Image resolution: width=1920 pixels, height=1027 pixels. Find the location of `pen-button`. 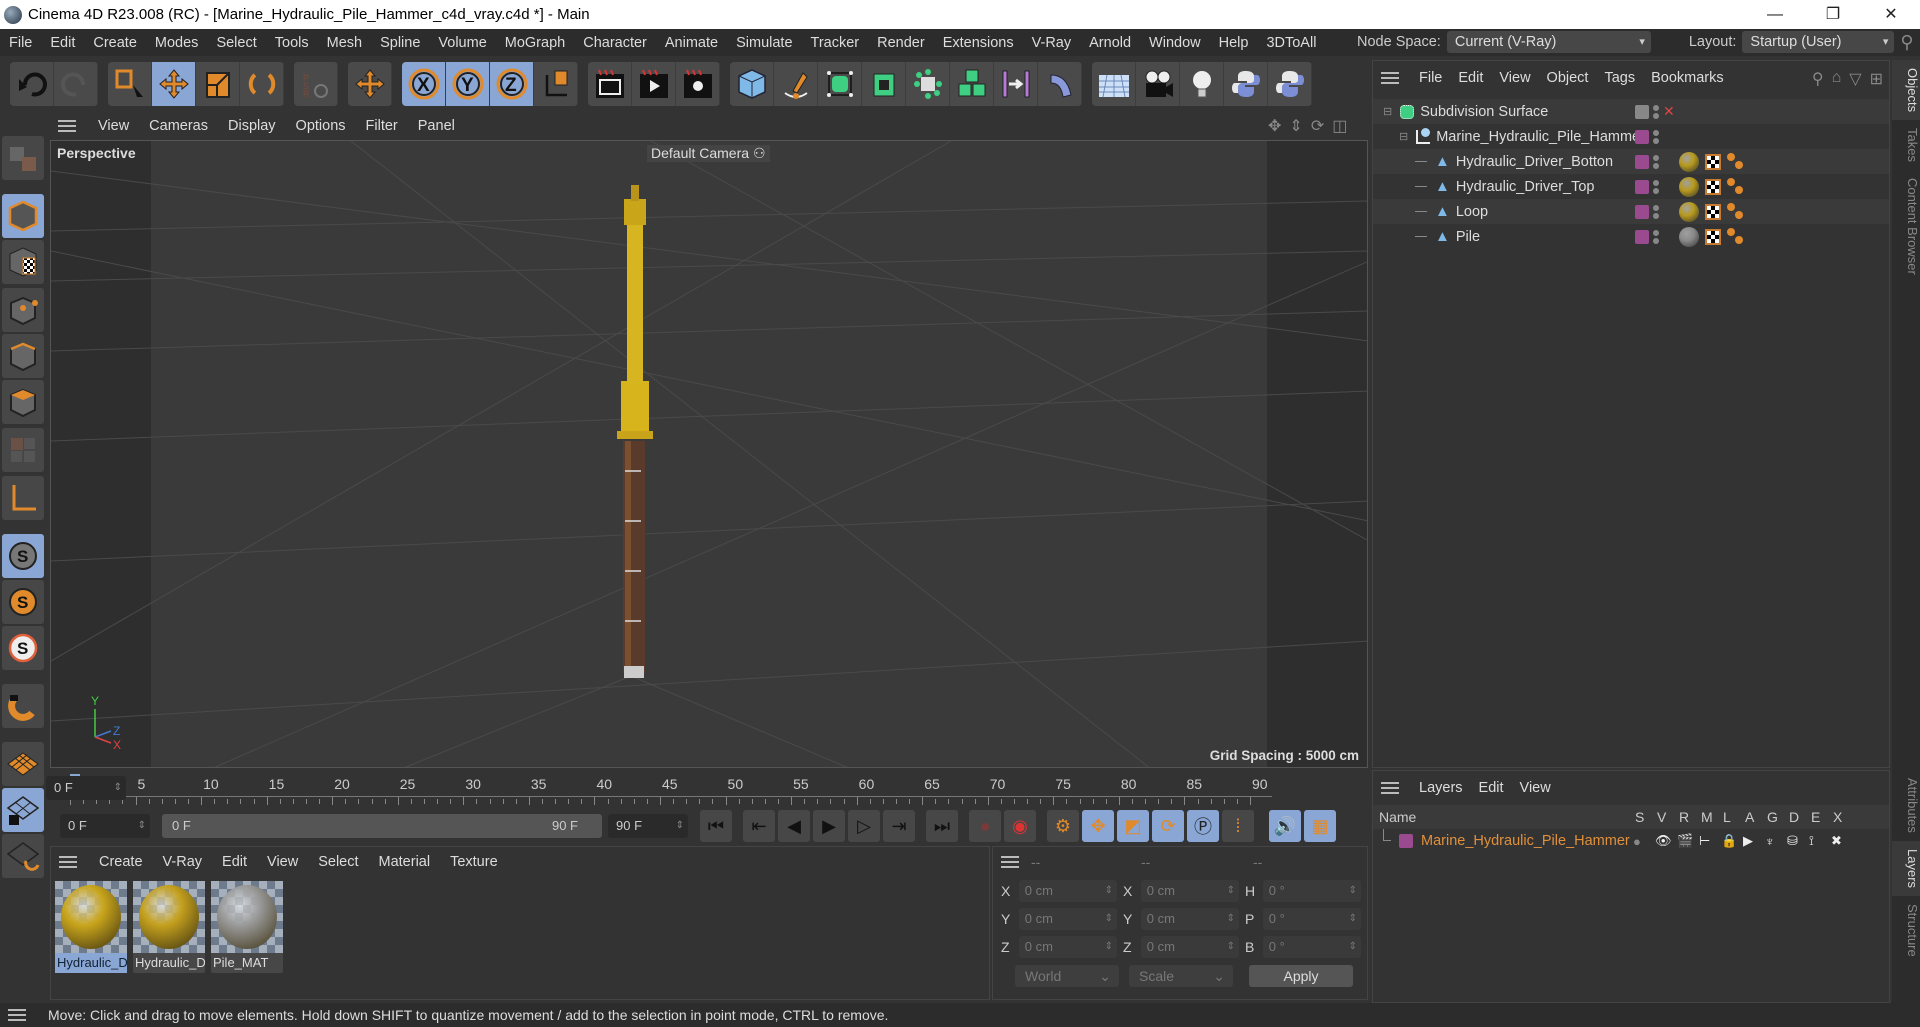

pen-button is located at coordinates (796, 84).